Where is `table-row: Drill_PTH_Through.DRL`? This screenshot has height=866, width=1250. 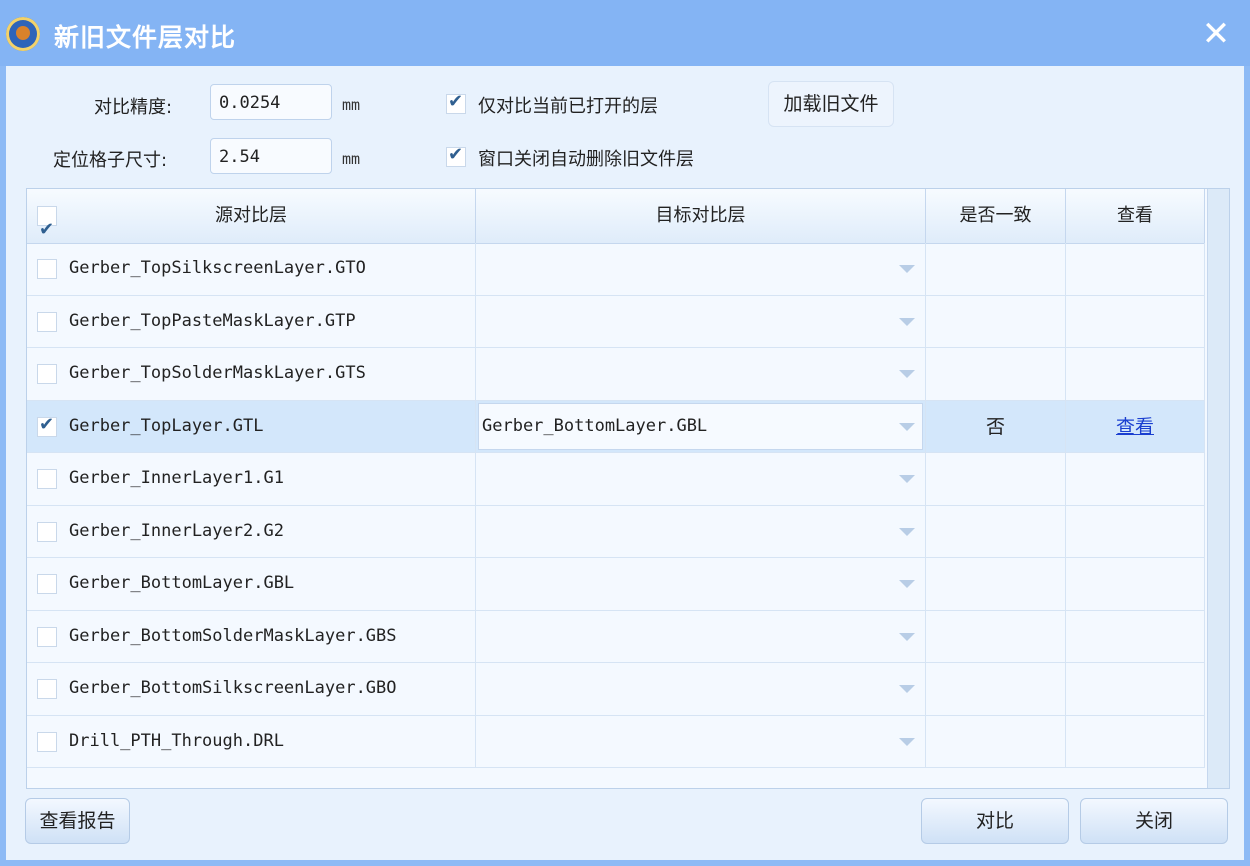 table-row: Drill_PTH_Through.DRL is located at coordinates (616, 741).